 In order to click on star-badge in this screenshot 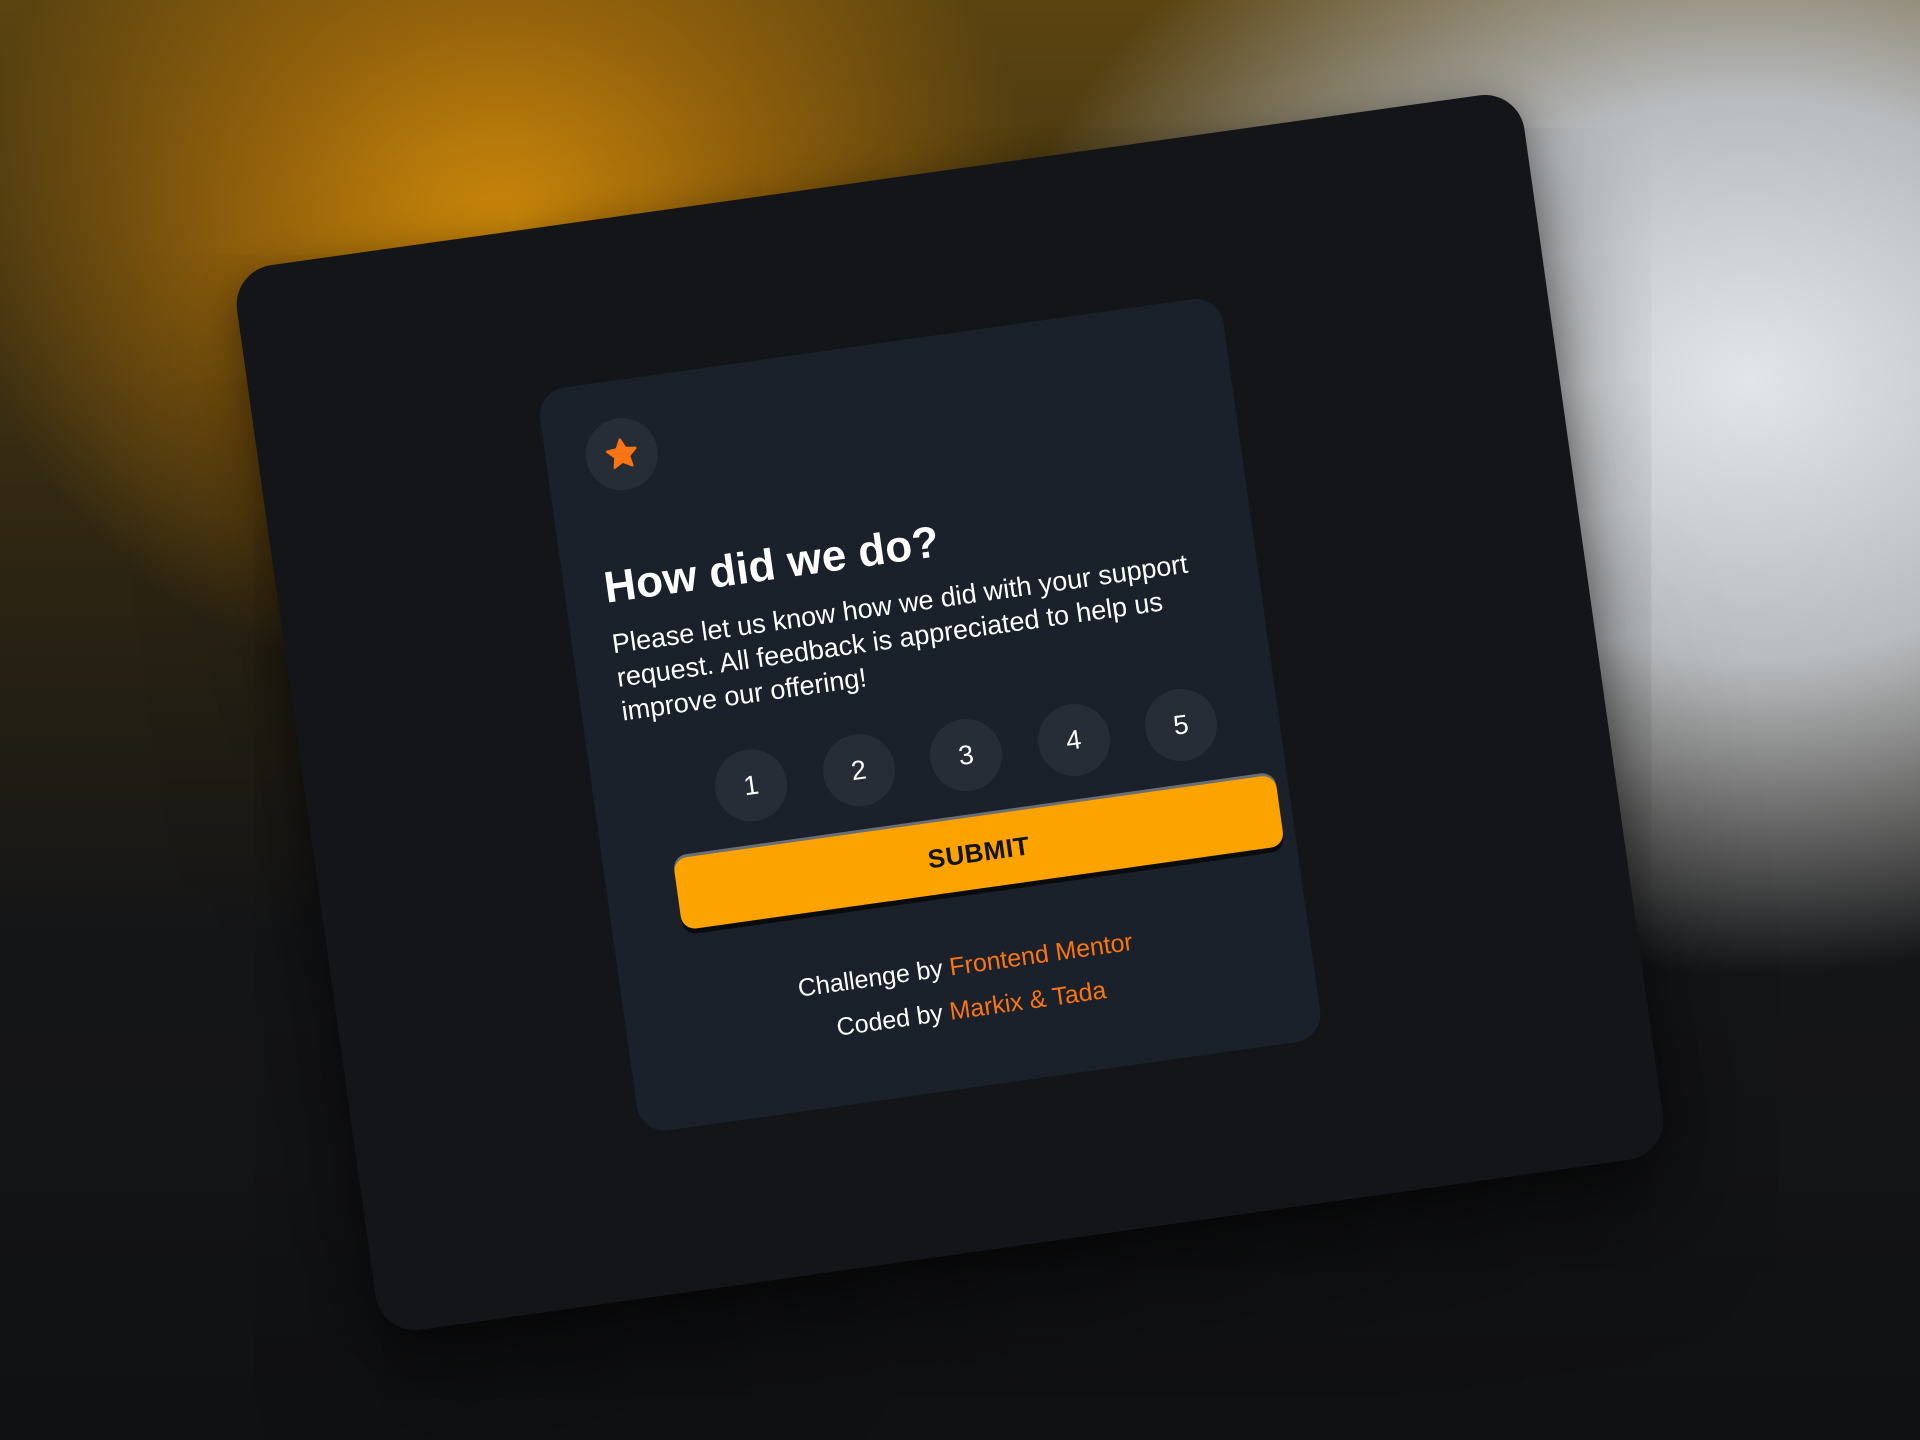, I will do `click(622, 454)`.